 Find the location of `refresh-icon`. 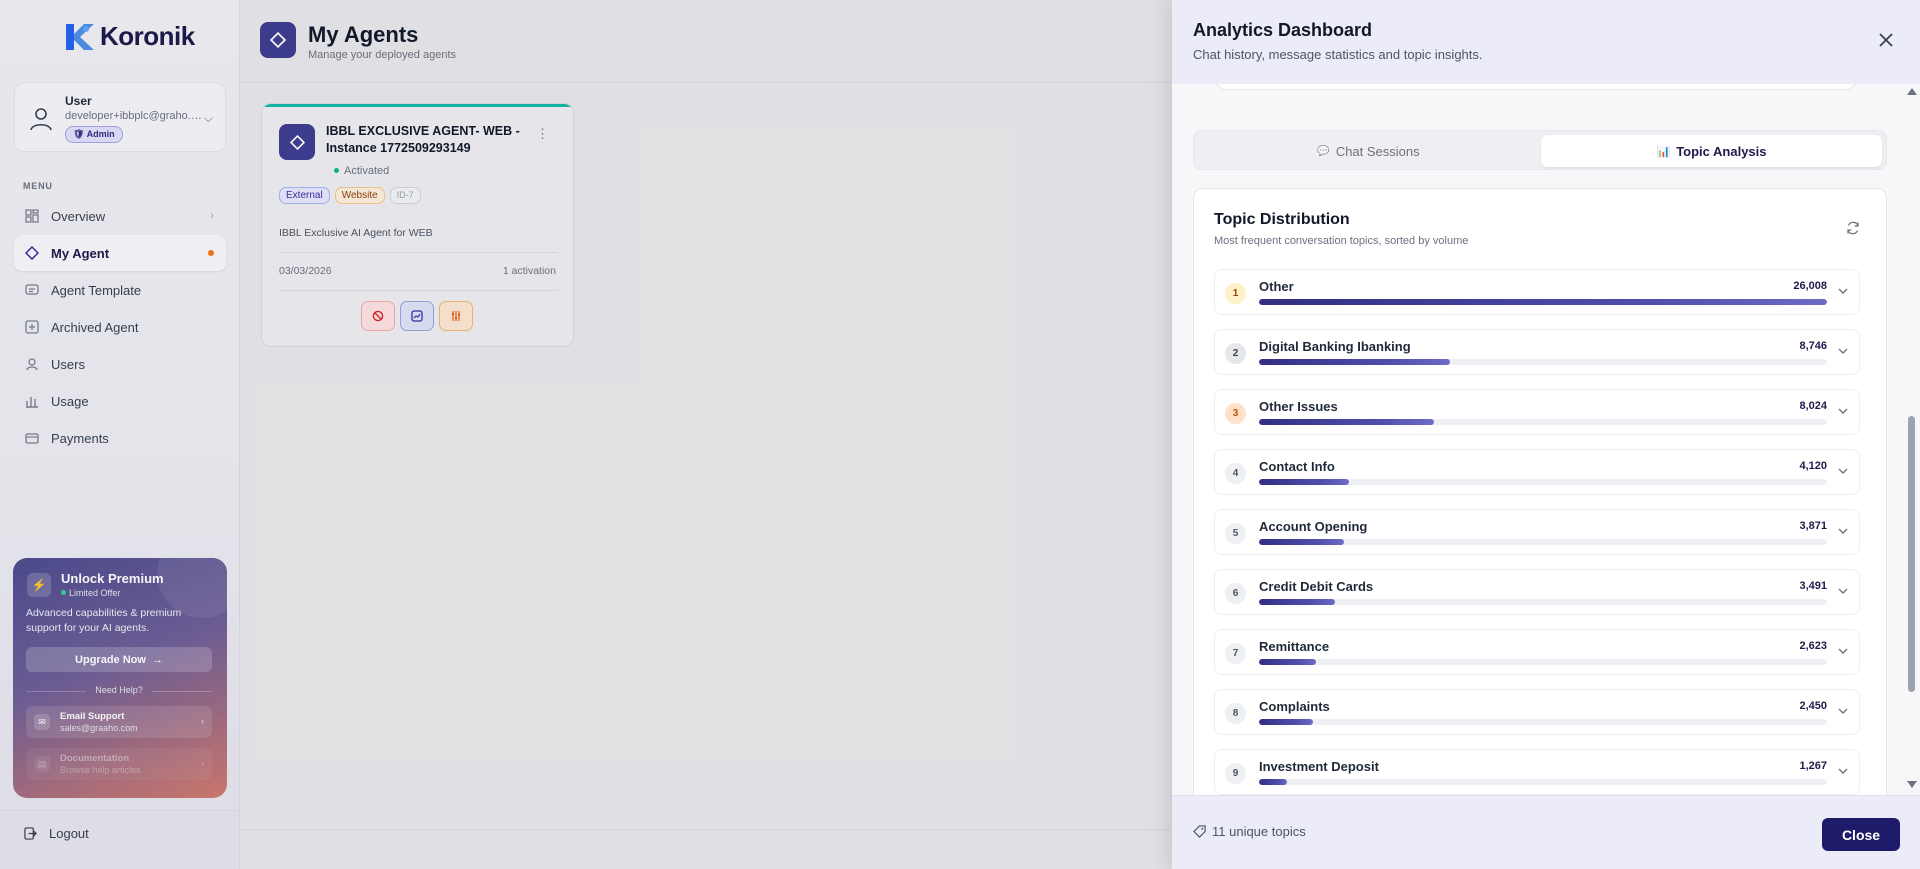

refresh-icon is located at coordinates (1853, 228).